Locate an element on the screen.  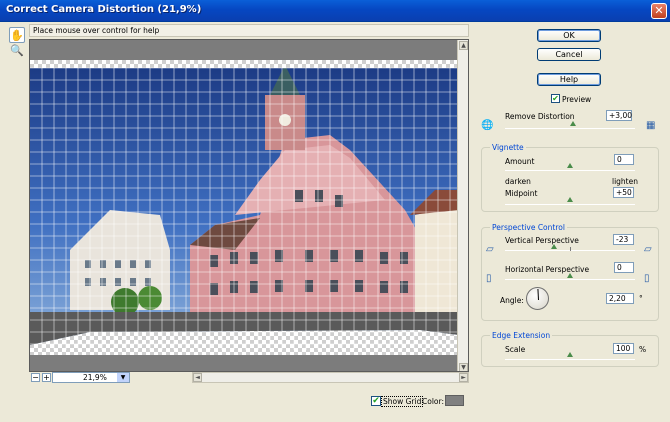
chevron-down-icon: ▼ is located at coordinates (123, 377).